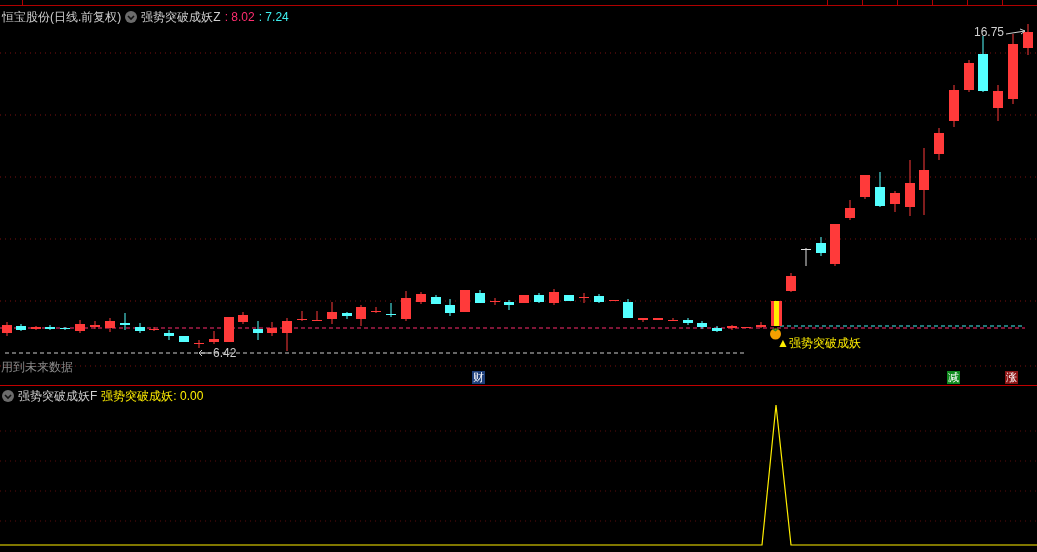 The image size is (1037, 552). I want to click on event-marker: 减, so click(953, 377).